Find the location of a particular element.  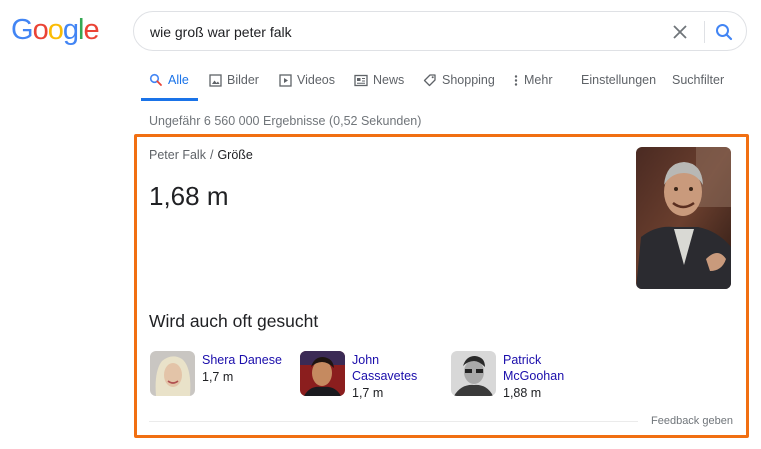

tab-news: News is located at coordinates (379, 80).